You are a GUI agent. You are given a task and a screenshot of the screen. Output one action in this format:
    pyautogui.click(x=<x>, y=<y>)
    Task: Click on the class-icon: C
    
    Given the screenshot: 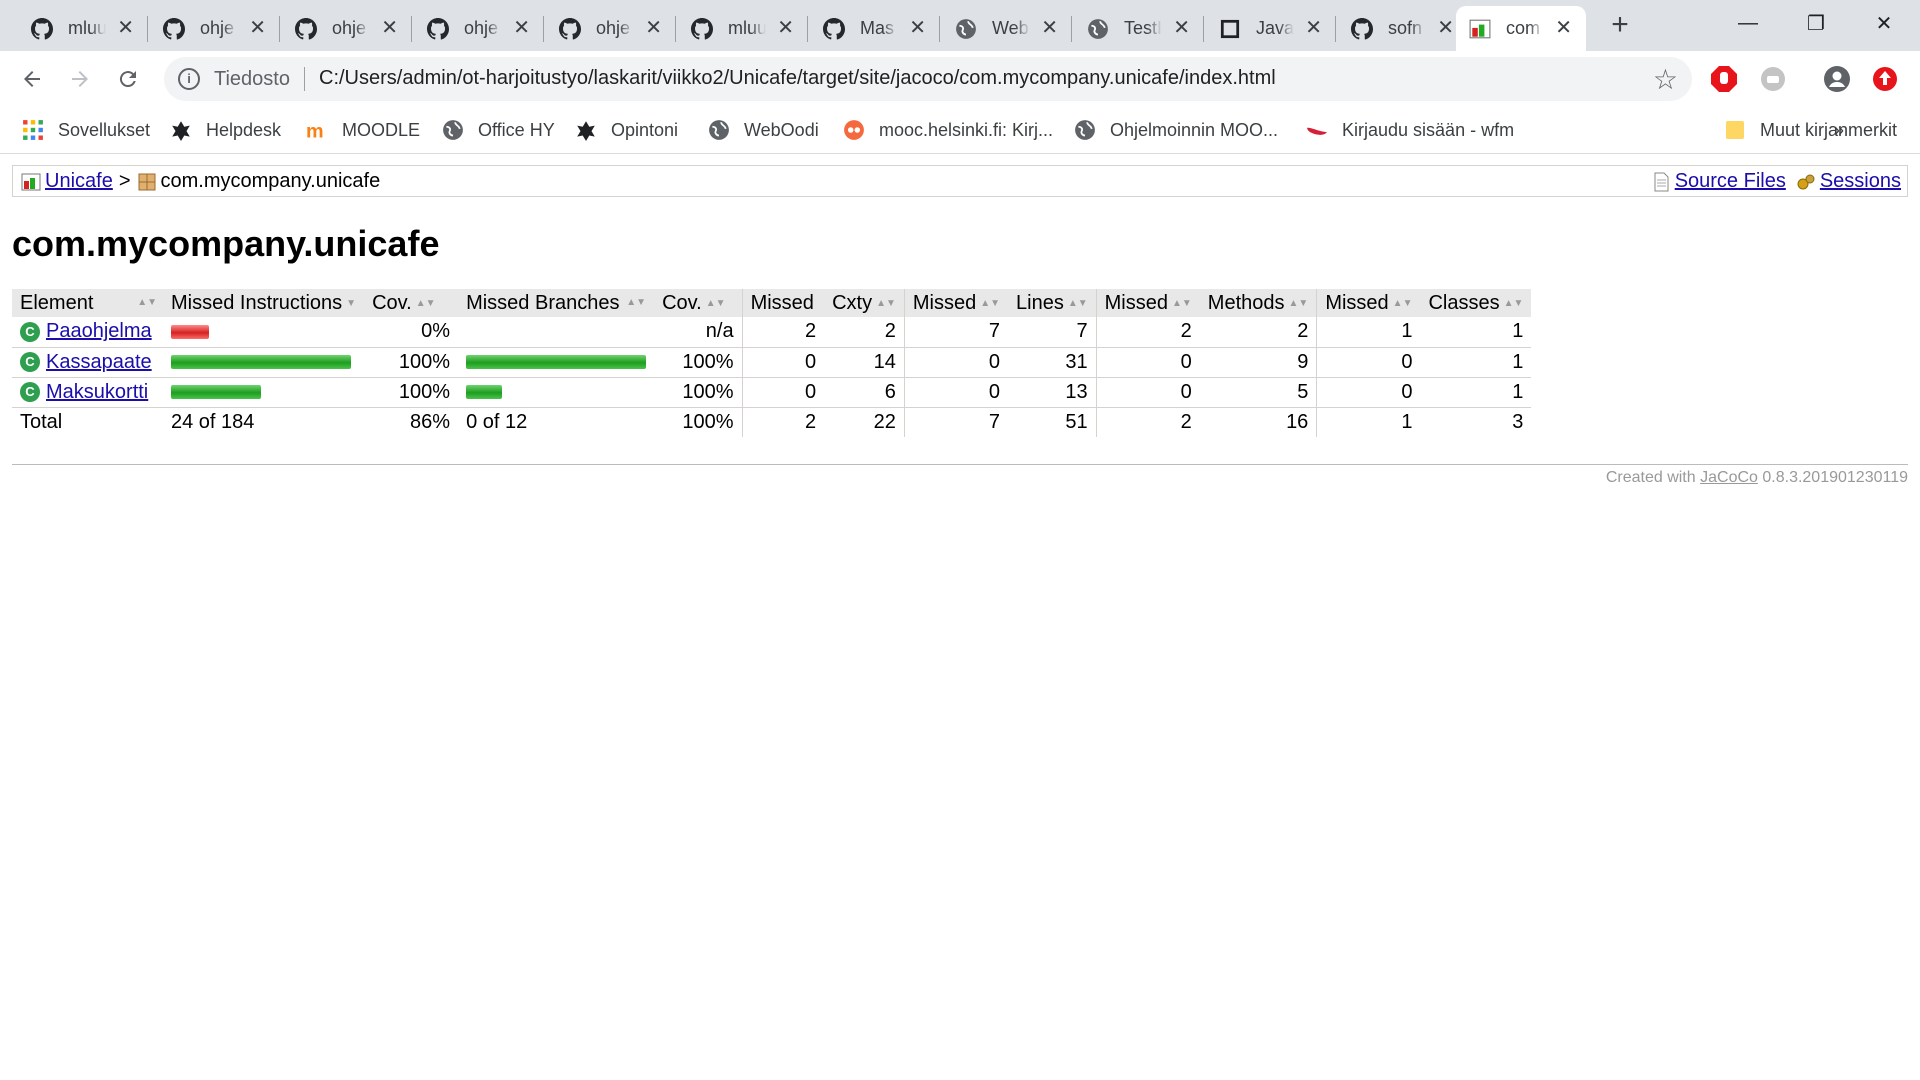 What is the action you would take?
    pyautogui.click(x=30, y=362)
    